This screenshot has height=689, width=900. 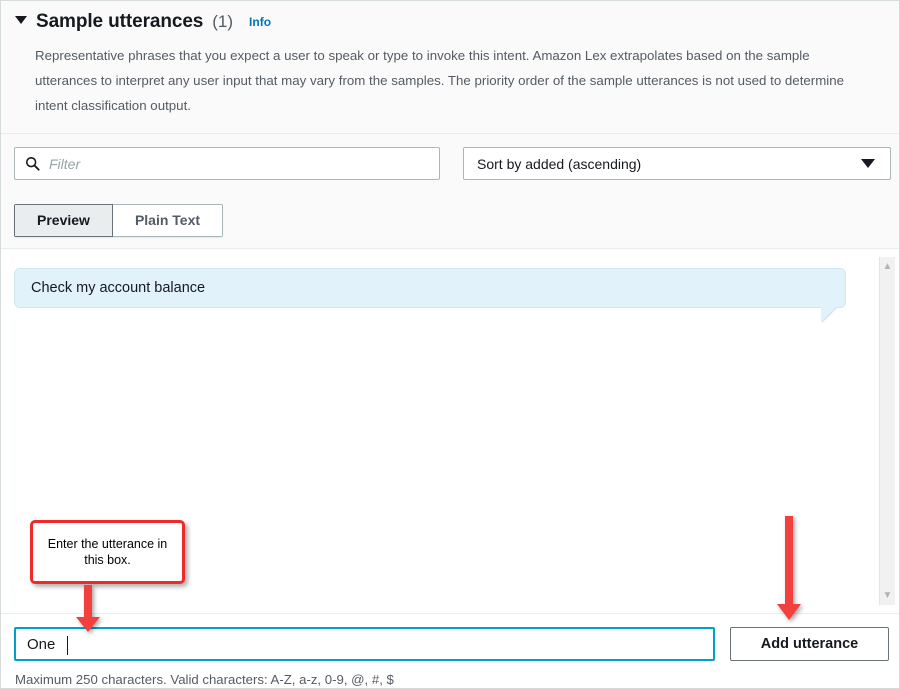 What do you see at coordinates (887, 431) in the screenshot?
I see `preview-scrollbar: ▲ ▼` at bounding box center [887, 431].